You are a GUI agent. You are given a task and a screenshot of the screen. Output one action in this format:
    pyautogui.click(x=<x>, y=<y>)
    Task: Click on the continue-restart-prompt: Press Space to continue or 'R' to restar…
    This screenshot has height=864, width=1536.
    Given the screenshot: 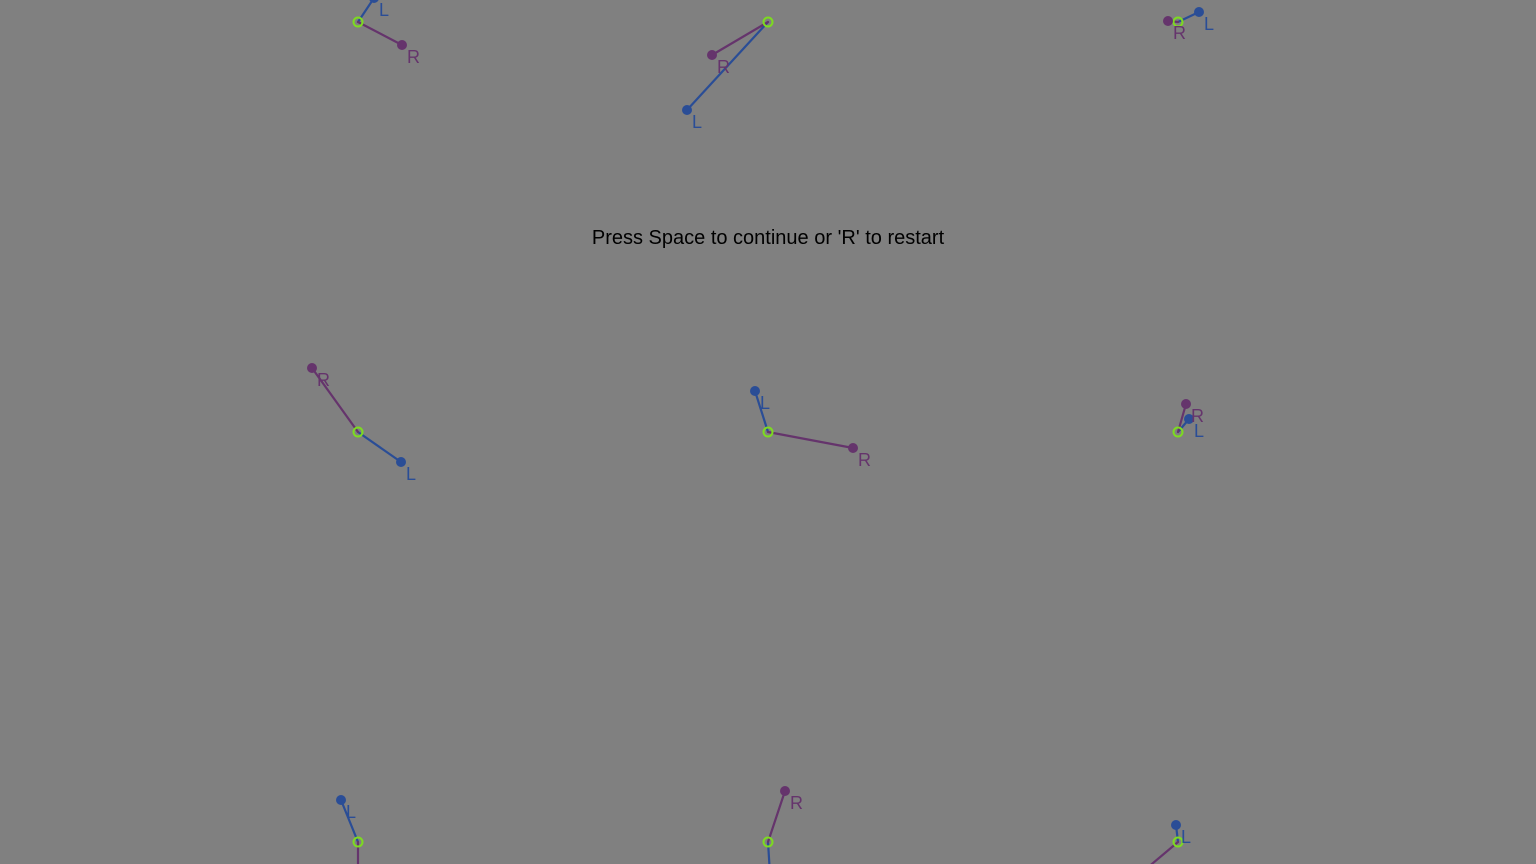 What is the action you would take?
    pyautogui.click(x=768, y=238)
    